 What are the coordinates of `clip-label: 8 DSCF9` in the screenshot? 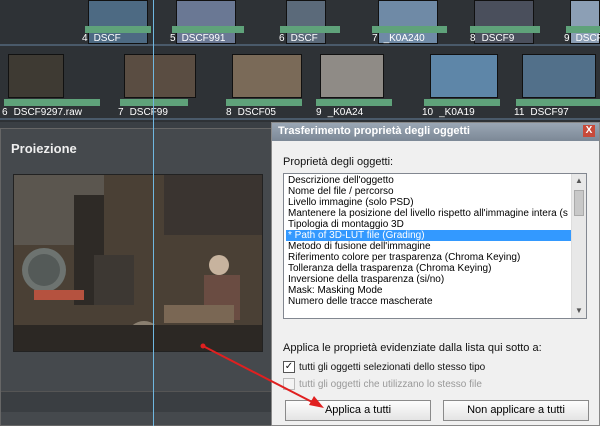 It's located at (492, 38).